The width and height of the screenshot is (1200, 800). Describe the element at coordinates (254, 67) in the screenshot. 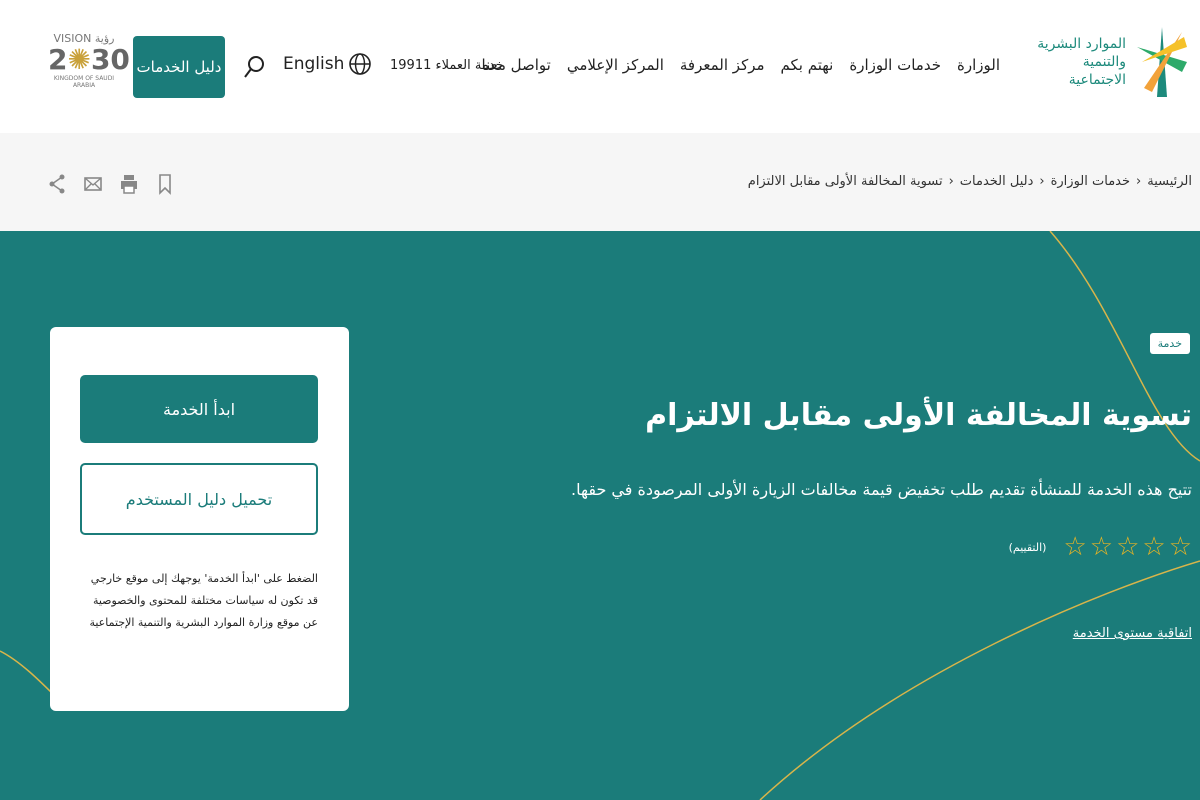

I see `search-icon` at that location.